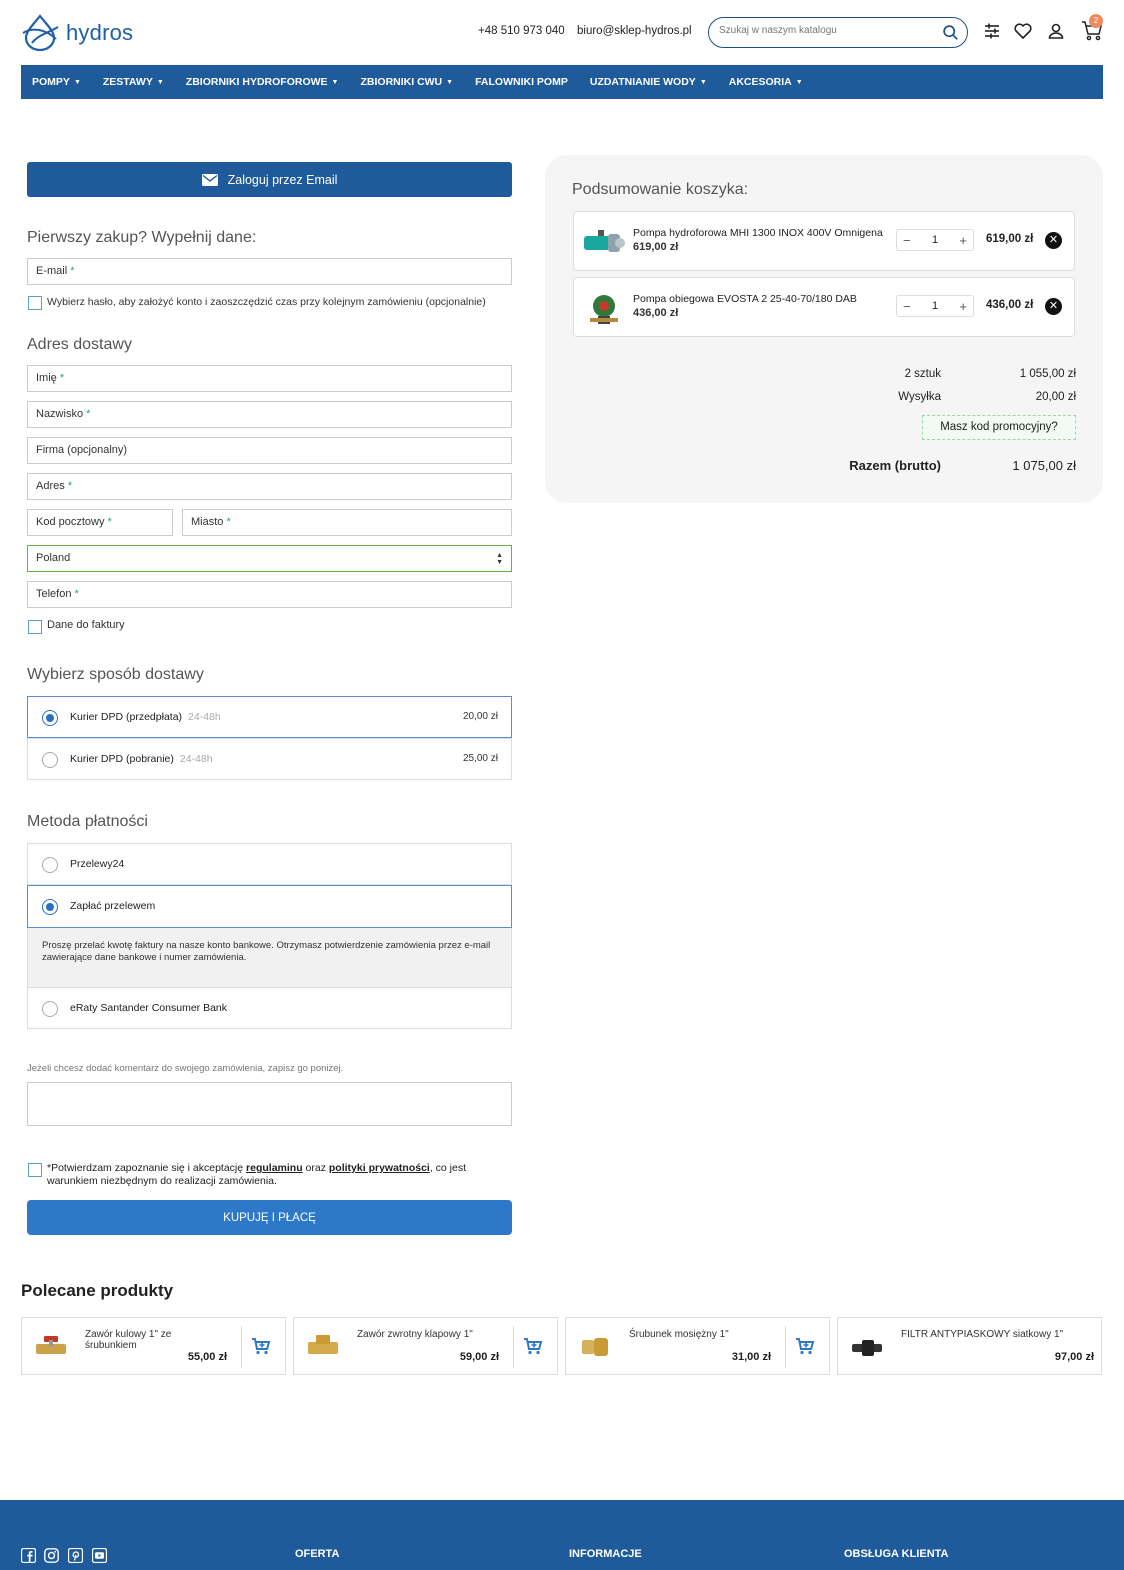 Image resolution: width=1124 pixels, height=1570 pixels. Describe the element at coordinates (269, 179) in the screenshot. I see `login-email-button: Zaloguj przez Email` at that location.